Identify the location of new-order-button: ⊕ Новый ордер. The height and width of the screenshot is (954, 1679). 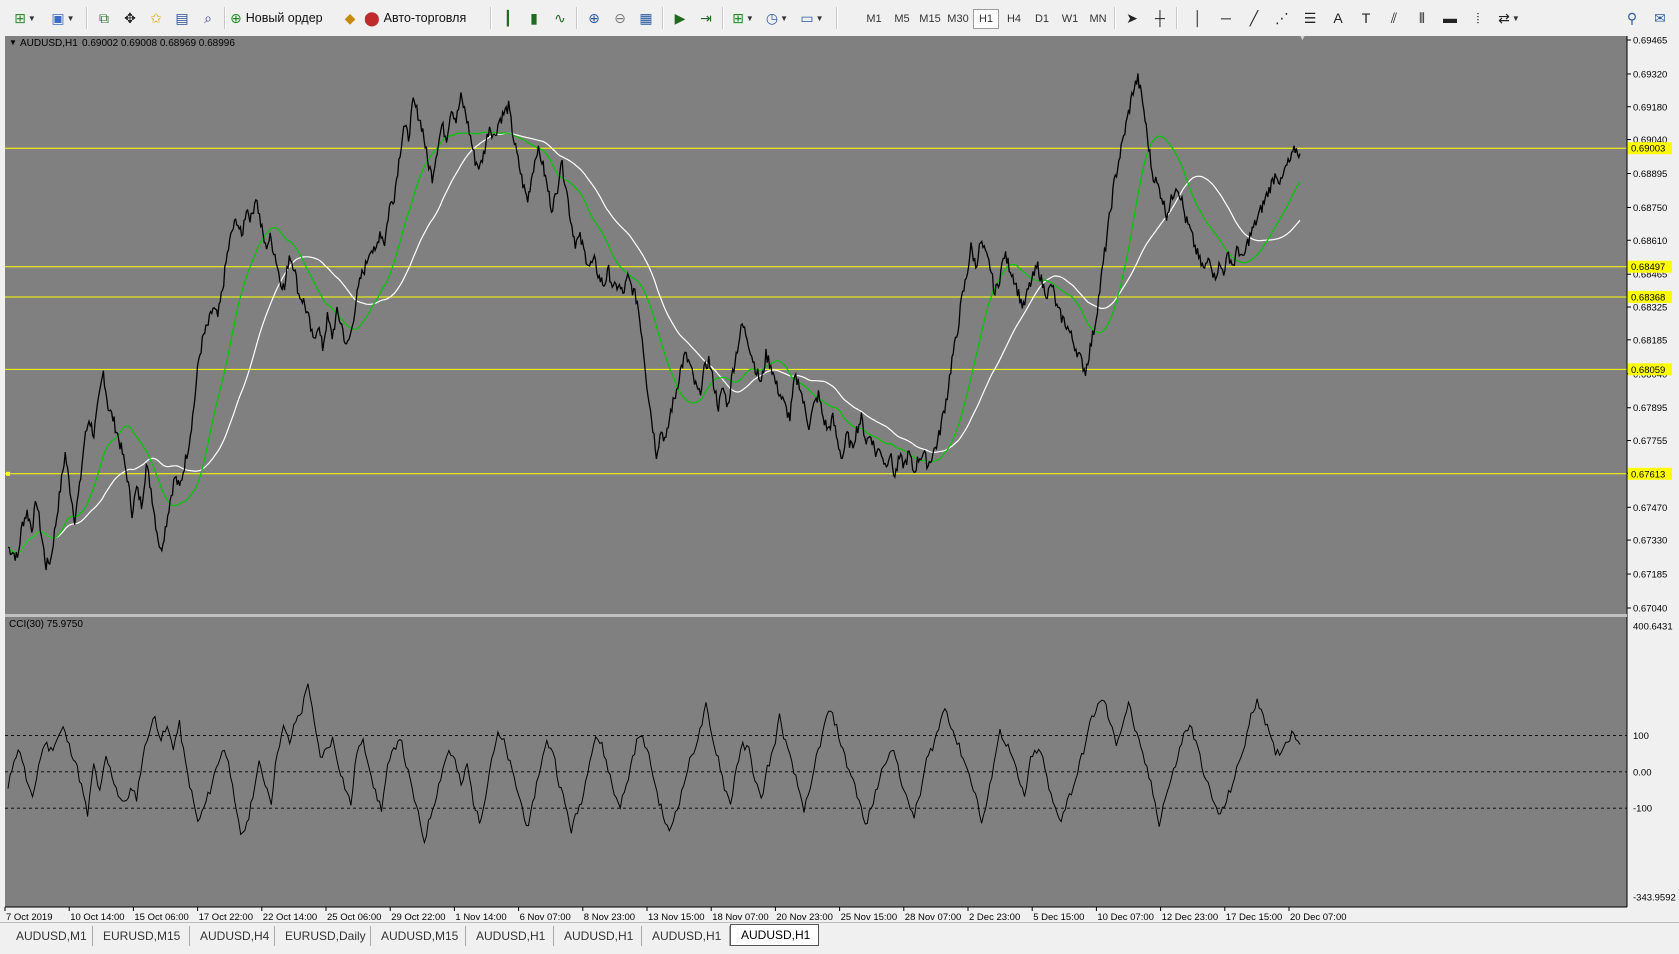
(282, 18).